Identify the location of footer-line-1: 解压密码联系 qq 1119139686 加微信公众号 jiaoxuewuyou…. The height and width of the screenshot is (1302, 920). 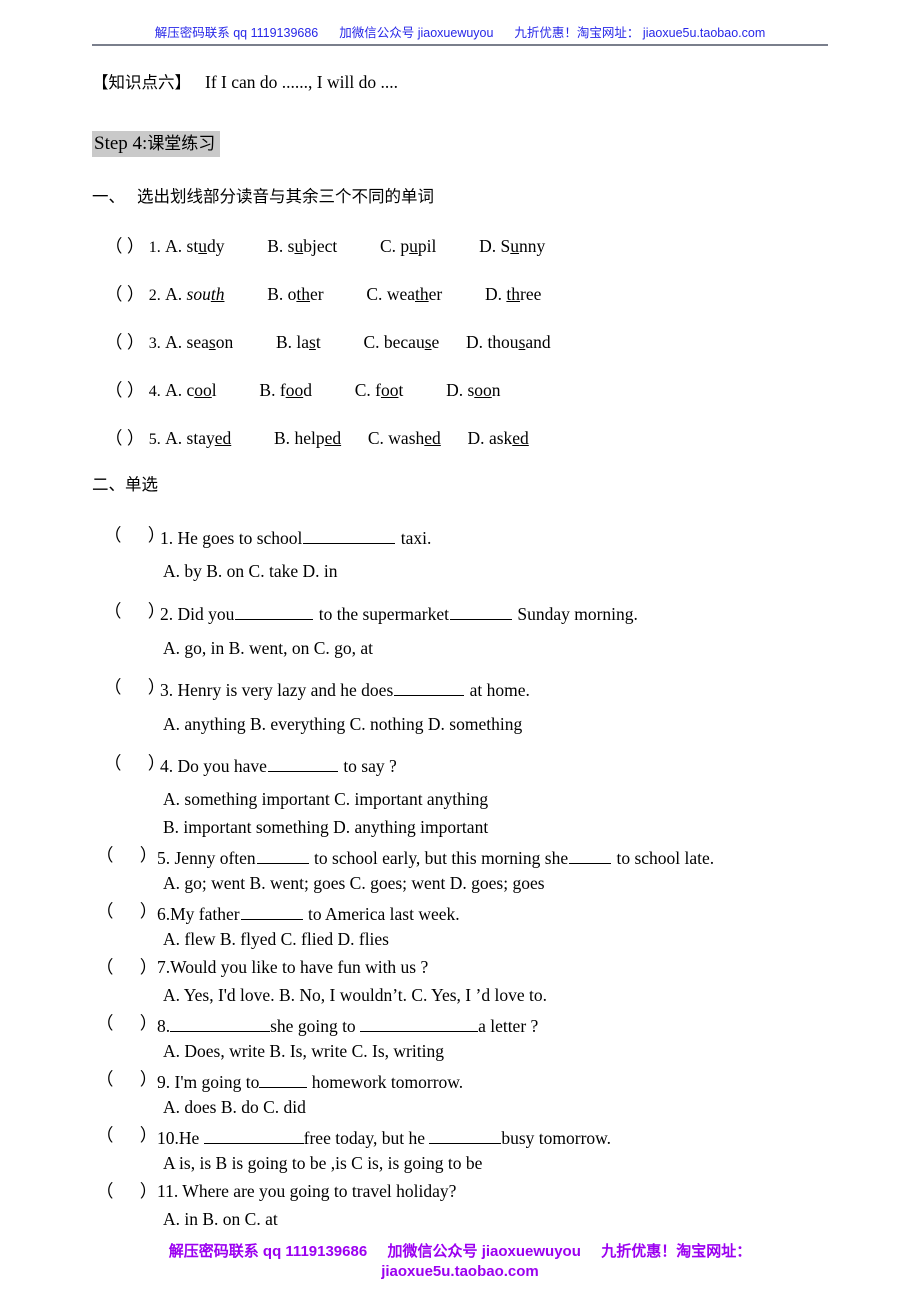
(460, 1252).